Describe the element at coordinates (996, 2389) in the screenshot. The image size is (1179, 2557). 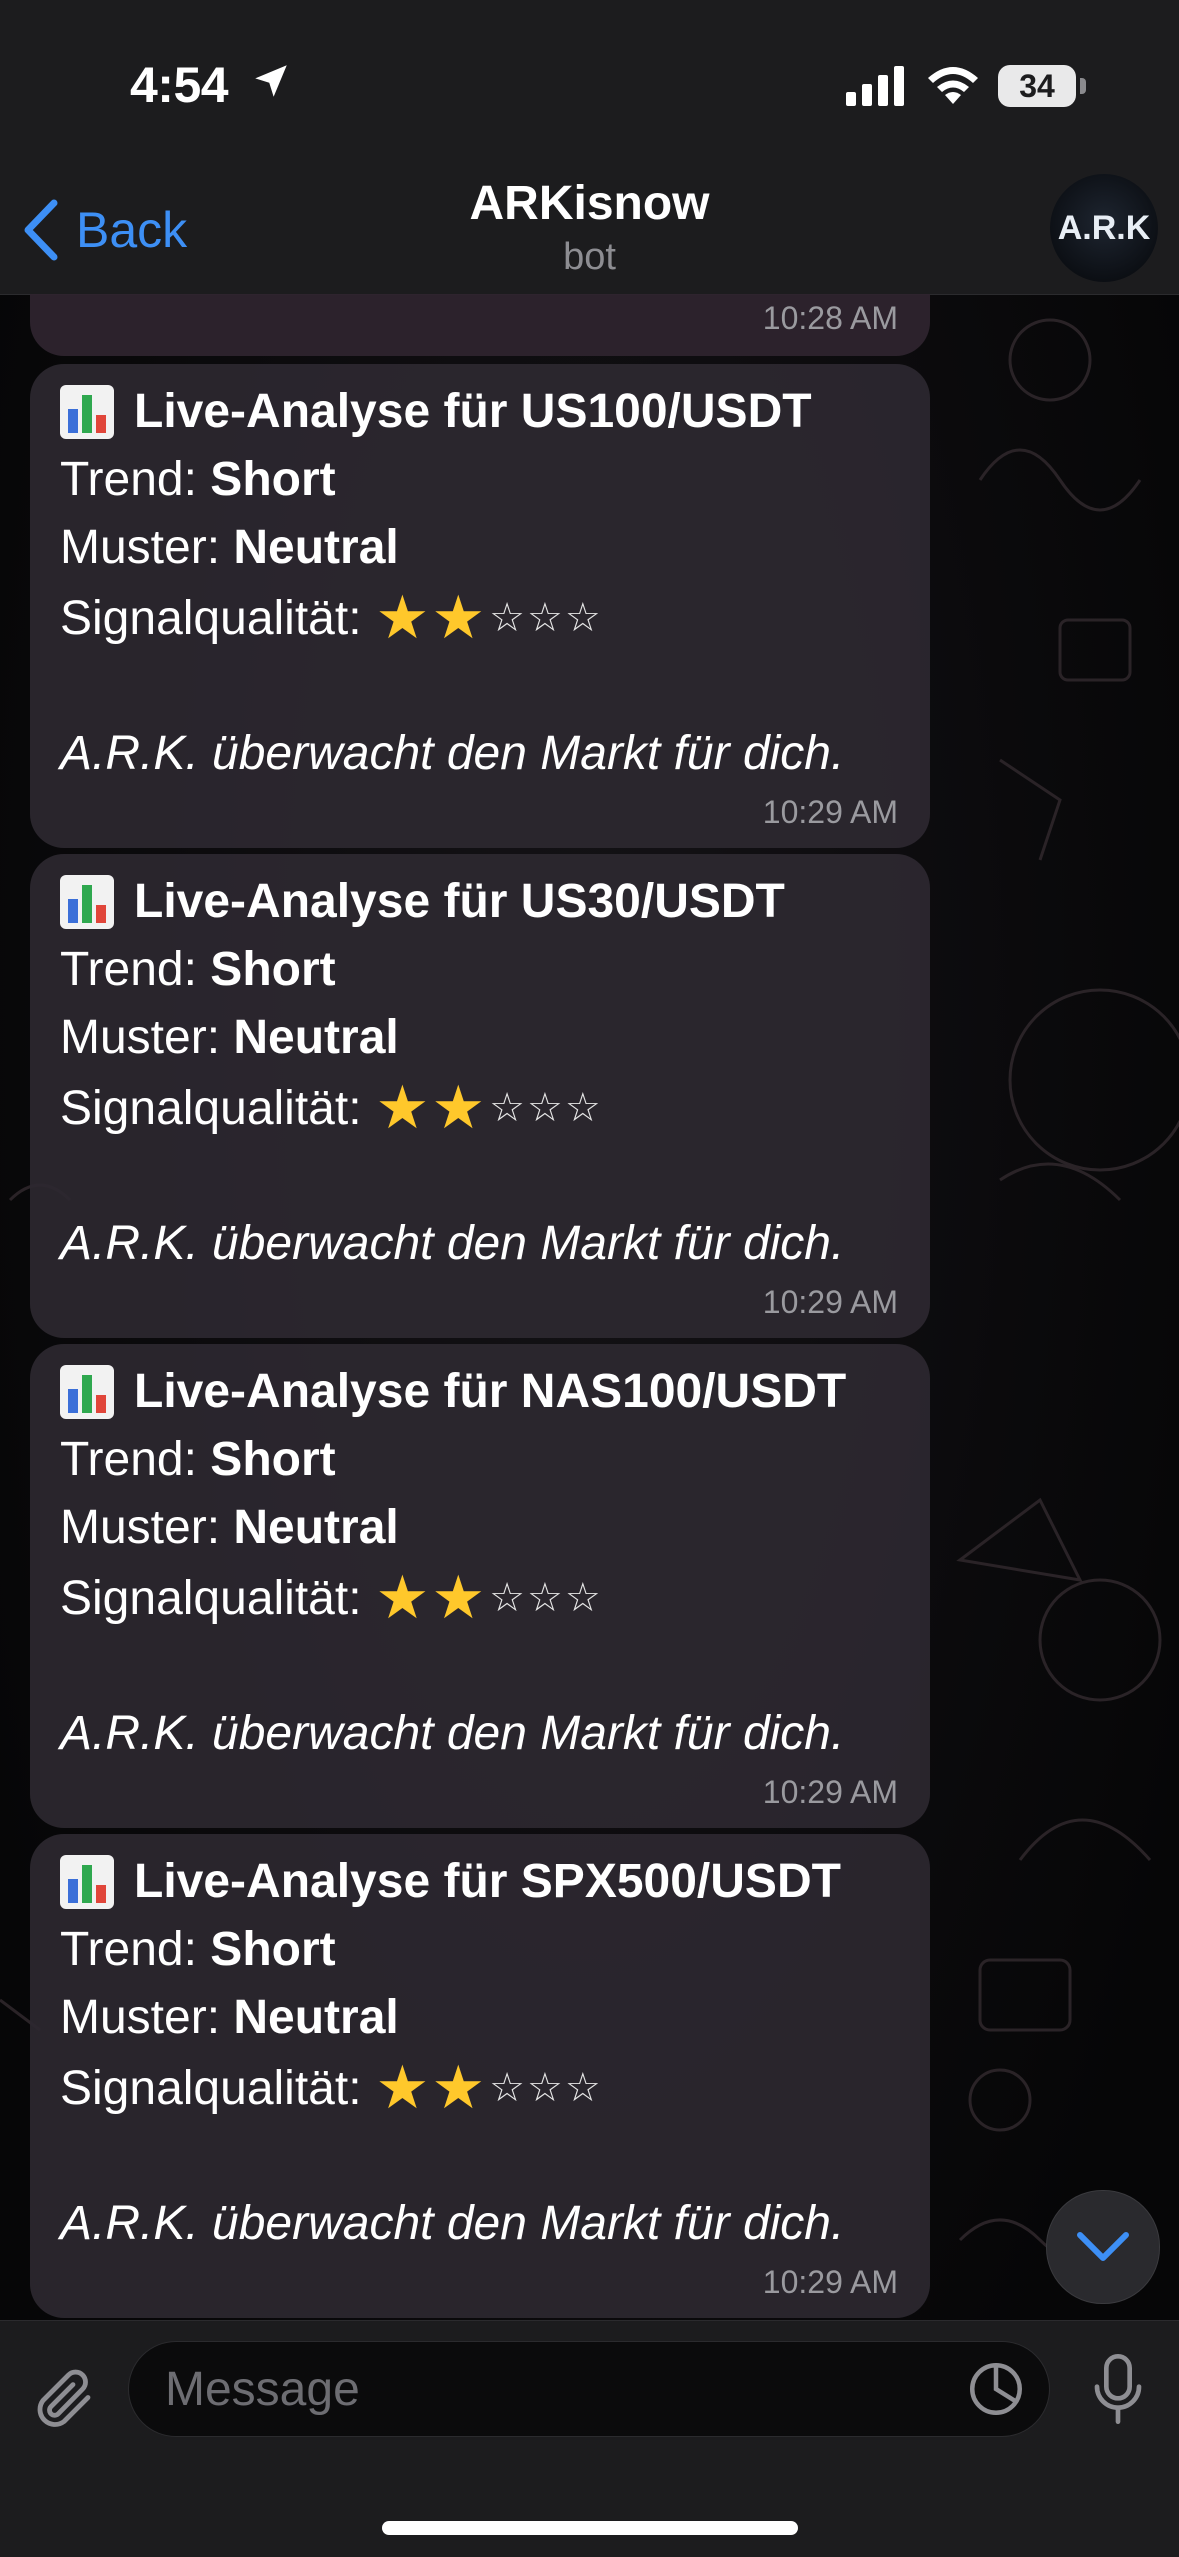
I see `sticker-icon` at that location.